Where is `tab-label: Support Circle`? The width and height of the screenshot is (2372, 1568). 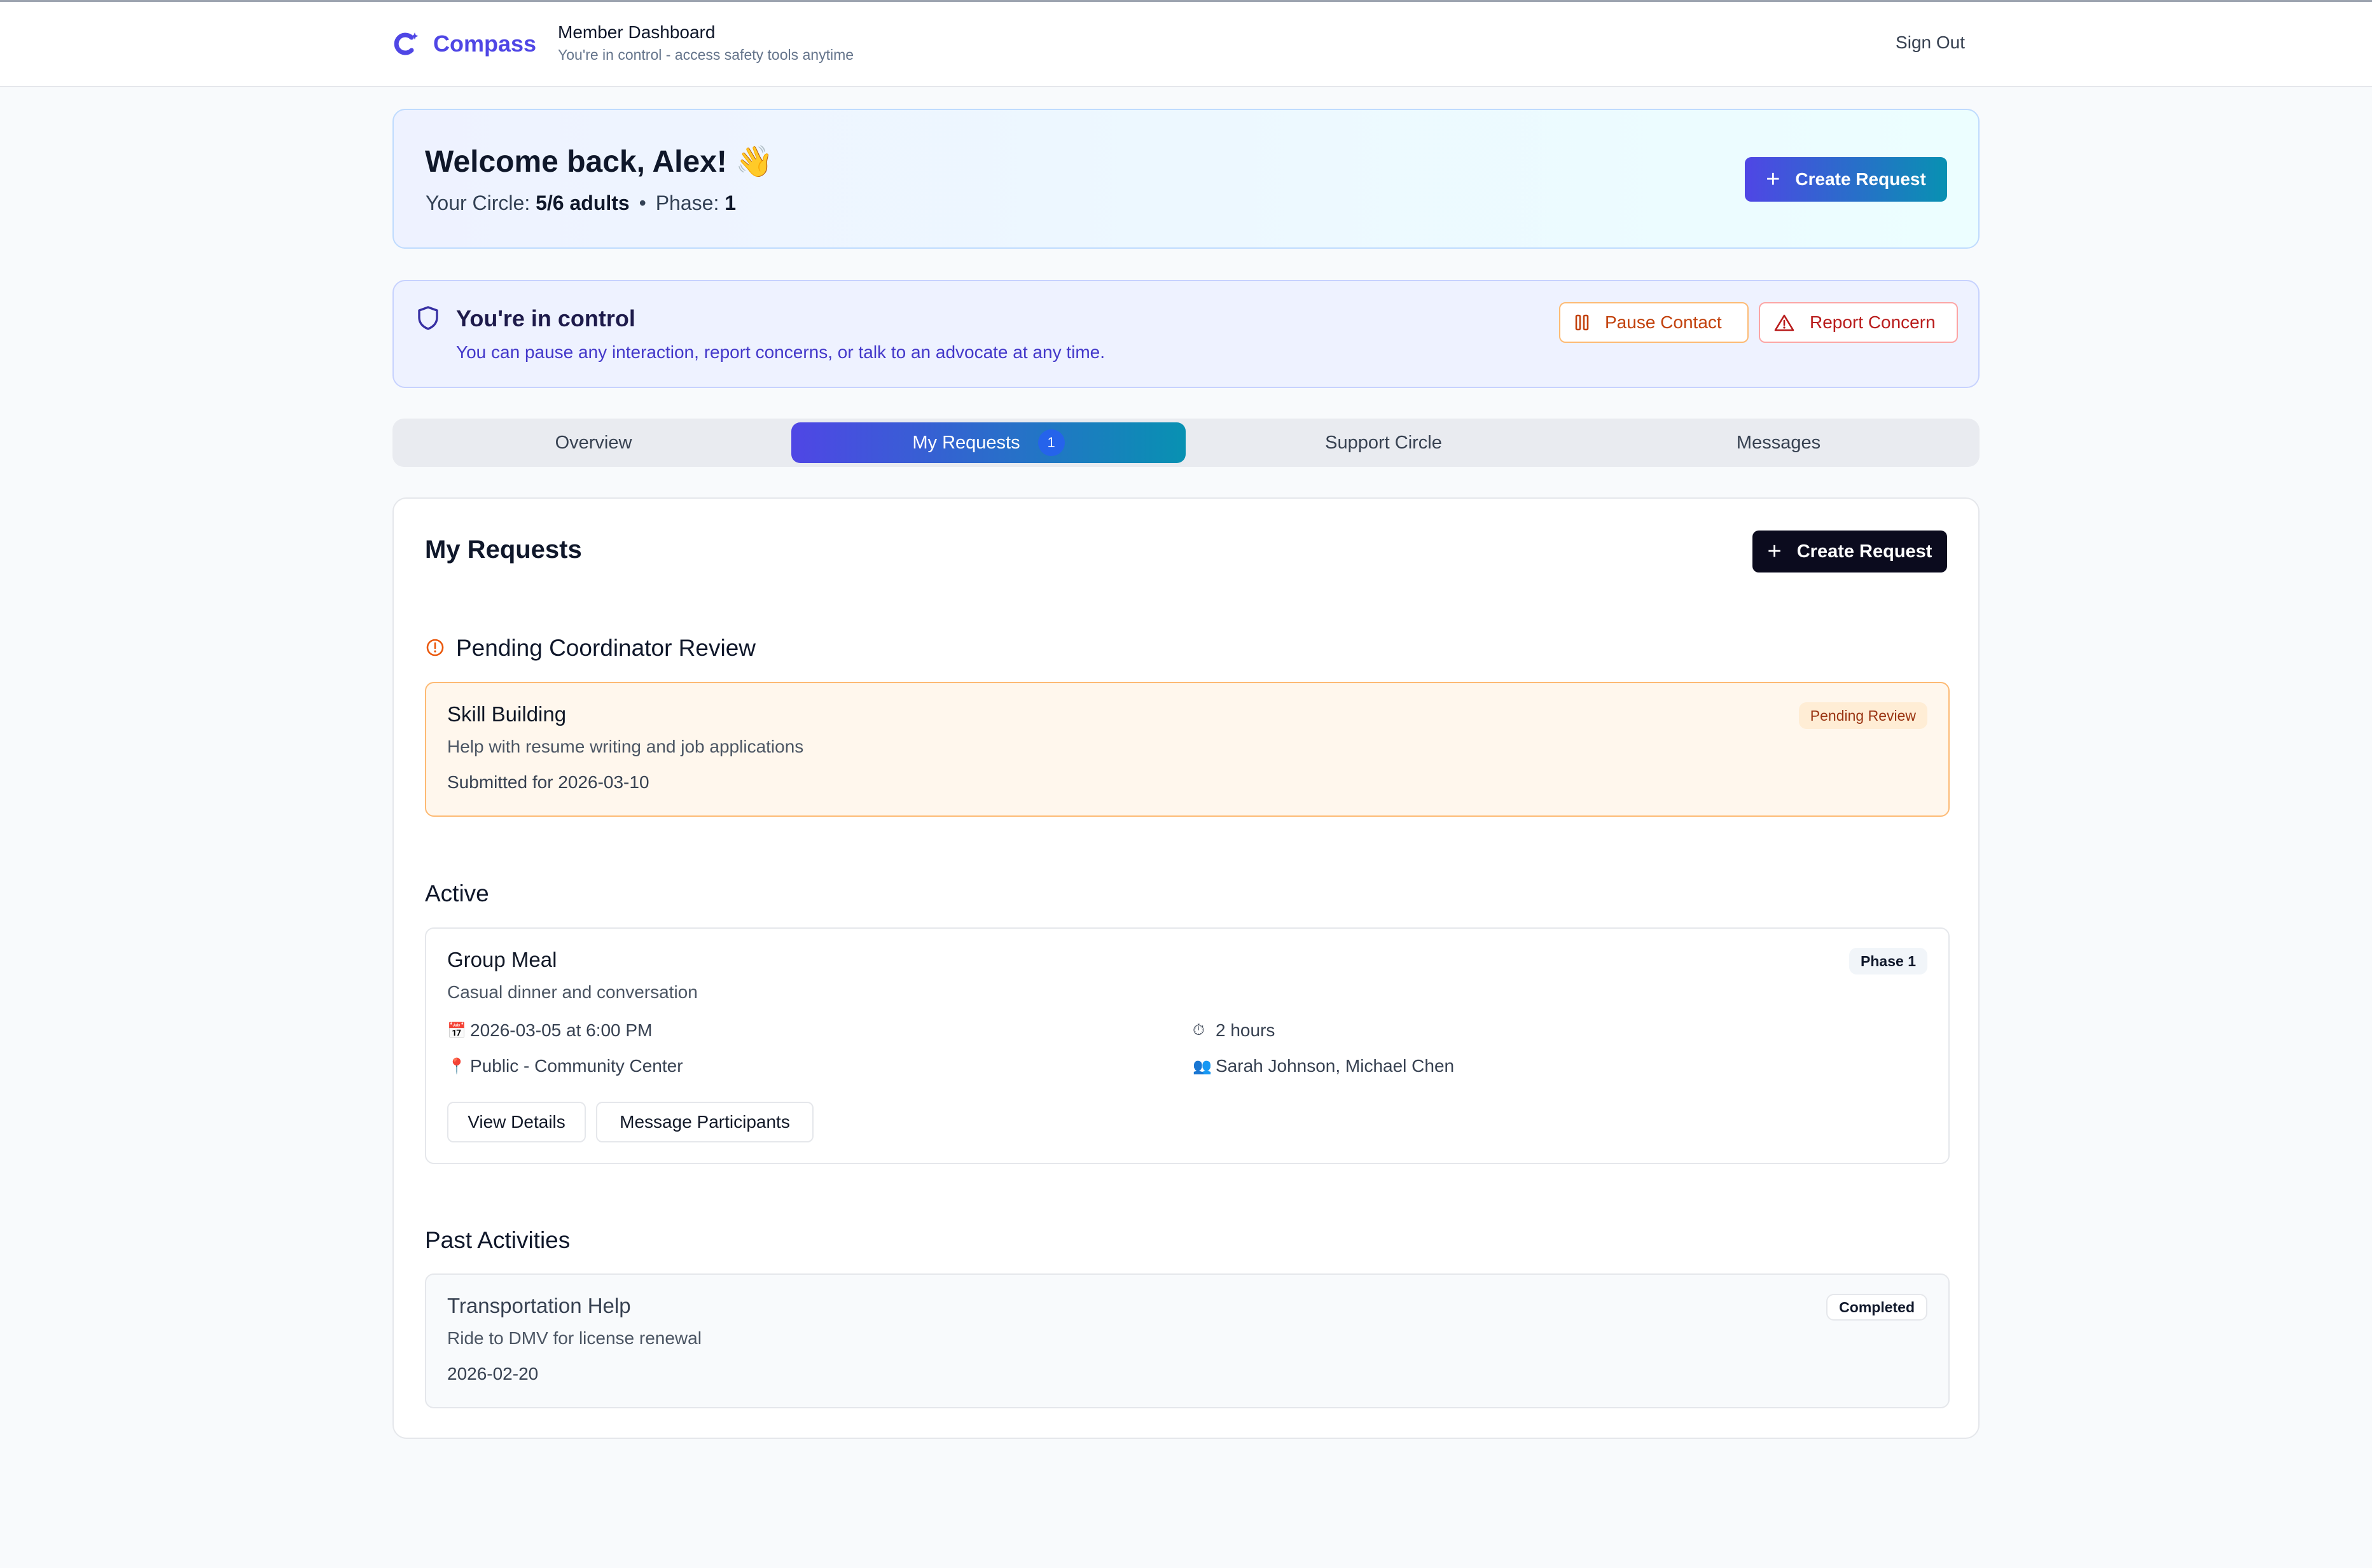
tab-label: Support Circle is located at coordinates (1384, 442).